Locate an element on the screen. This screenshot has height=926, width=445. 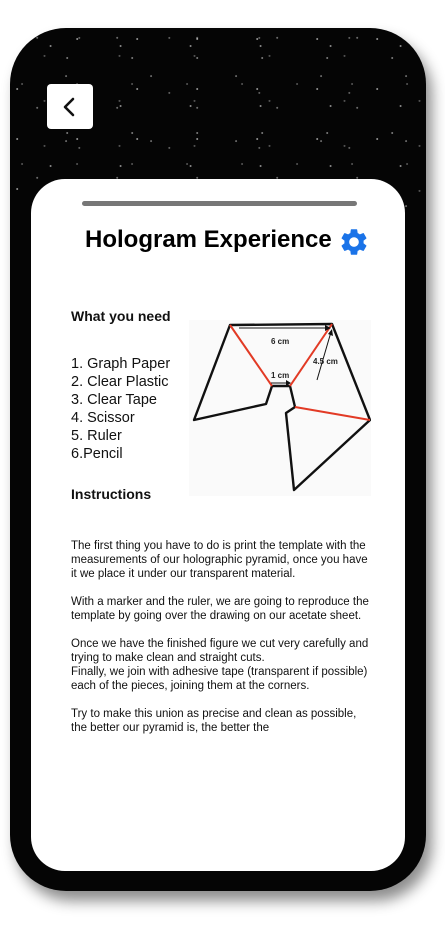
pyramid-template-diagram: 6 cm 4.5 cm 1 cm is located at coordinates (280, 408).